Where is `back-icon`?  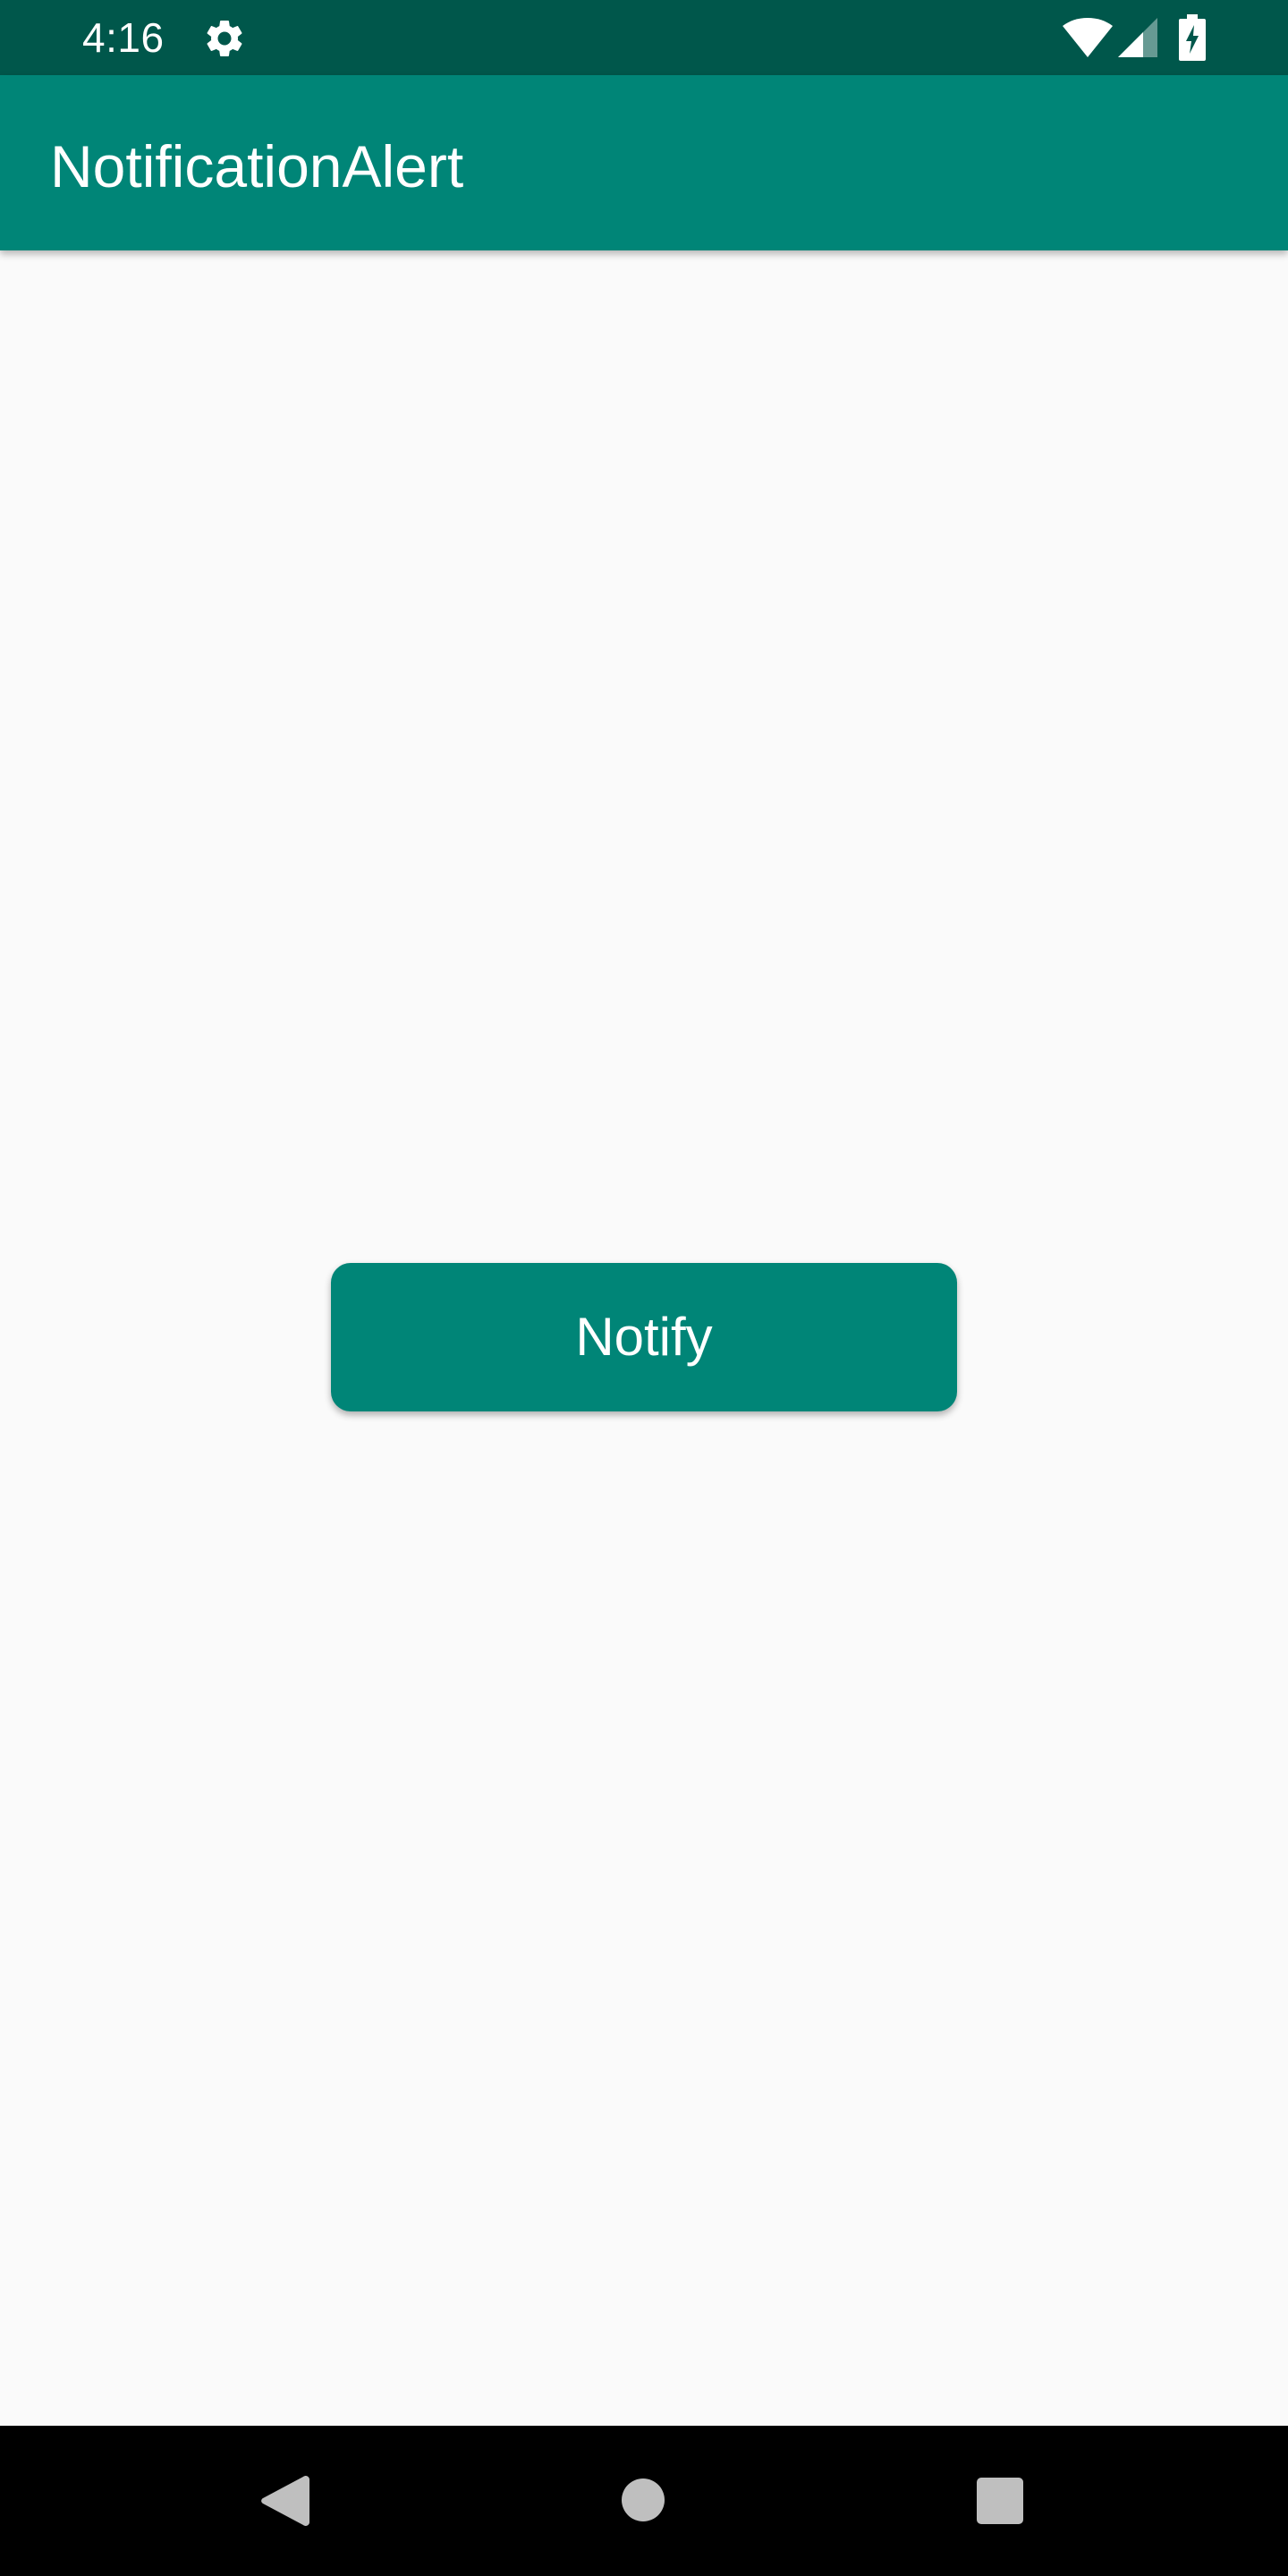 back-icon is located at coordinates (284, 2501).